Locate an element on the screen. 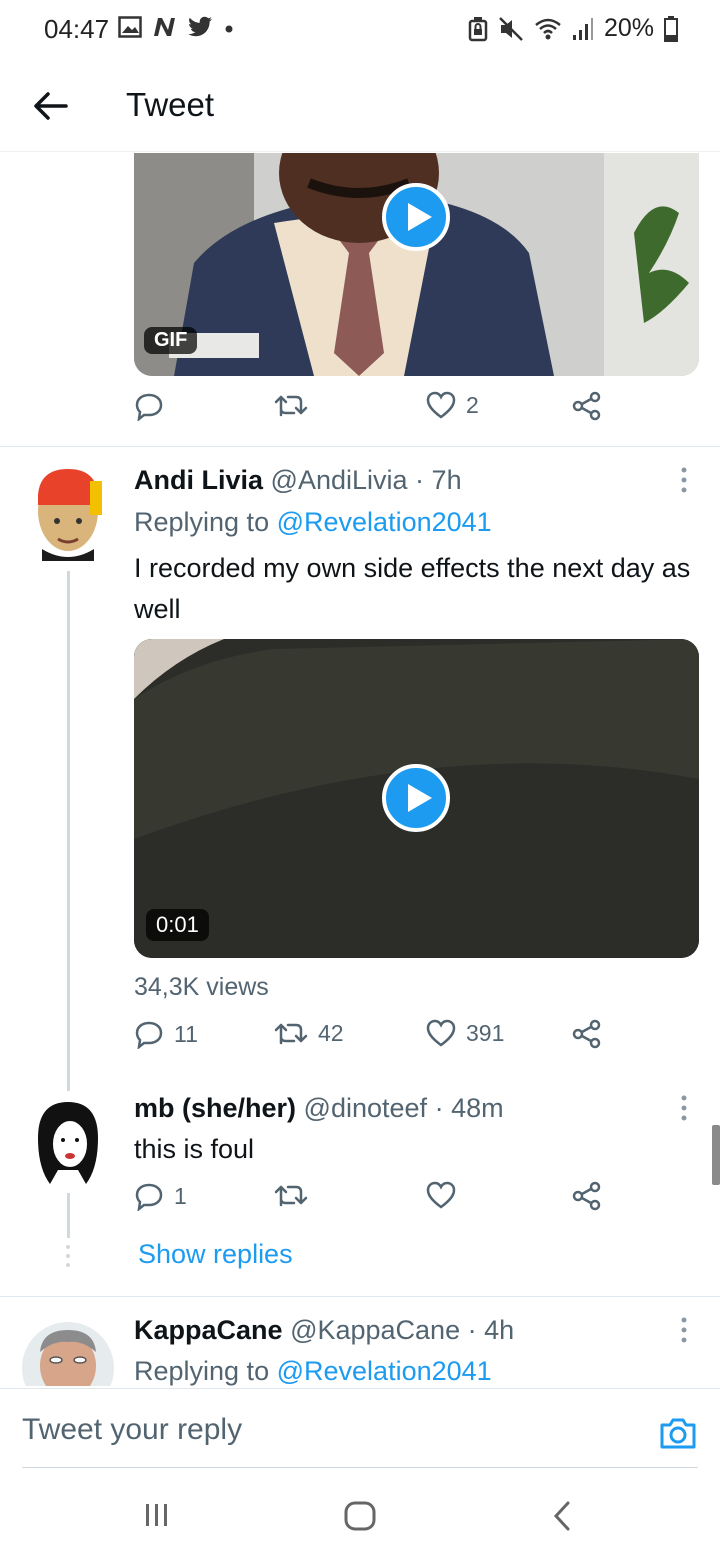 The width and height of the screenshot is (720, 1560). tweet-time: 7h is located at coordinates (446, 480).